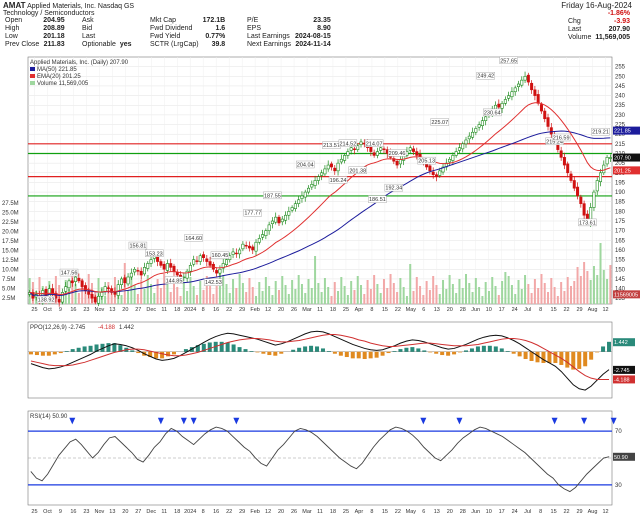 The width and height of the screenshot is (640, 519). I want to click on y-tick-label: 215, so click(620, 145).